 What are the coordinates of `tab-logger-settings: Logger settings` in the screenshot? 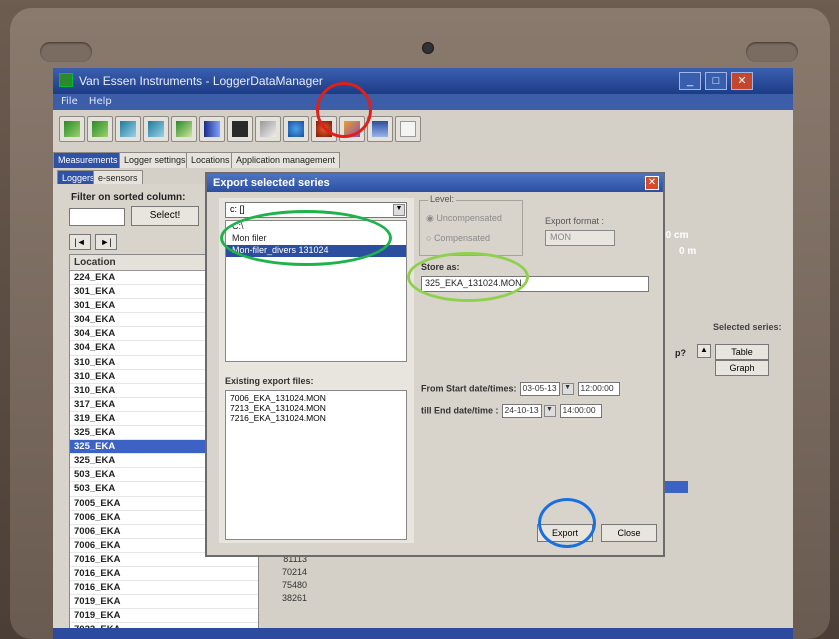 It's located at (155, 160).